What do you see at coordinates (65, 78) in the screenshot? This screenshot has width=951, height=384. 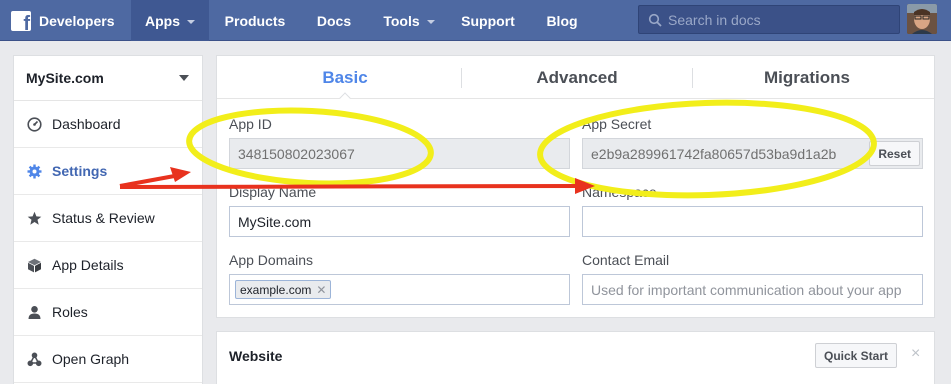 I see `app-selector-label: MySite.com` at bounding box center [65, 78].